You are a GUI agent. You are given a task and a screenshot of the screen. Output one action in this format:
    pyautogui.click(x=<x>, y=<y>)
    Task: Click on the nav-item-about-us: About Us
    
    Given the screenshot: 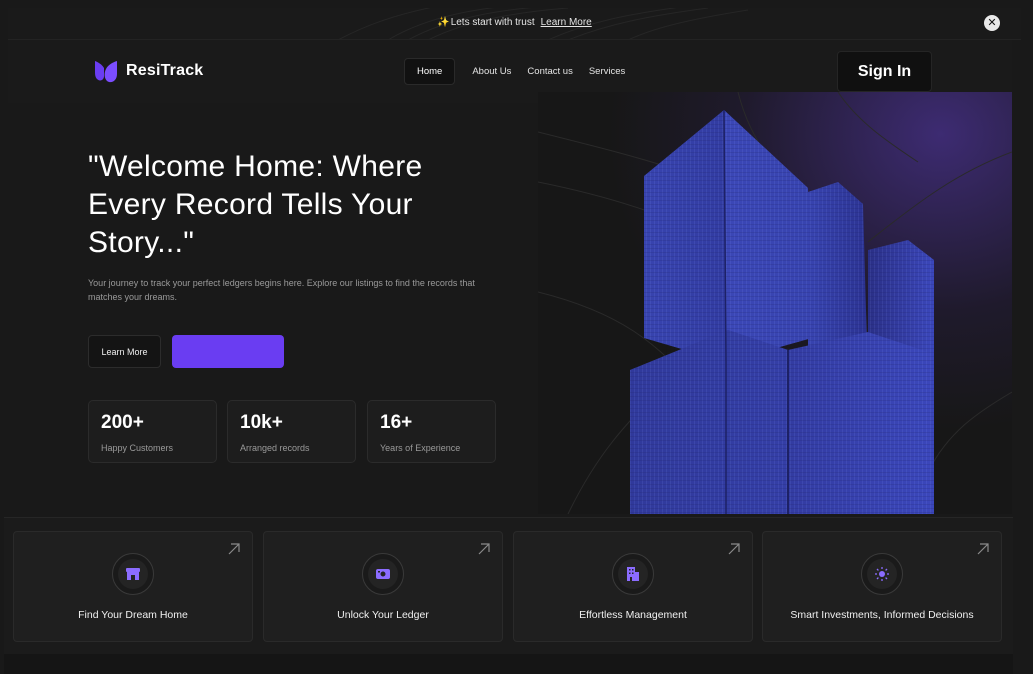 What is the action you would take?
    pyautogui.click(x=491, y=71)
    